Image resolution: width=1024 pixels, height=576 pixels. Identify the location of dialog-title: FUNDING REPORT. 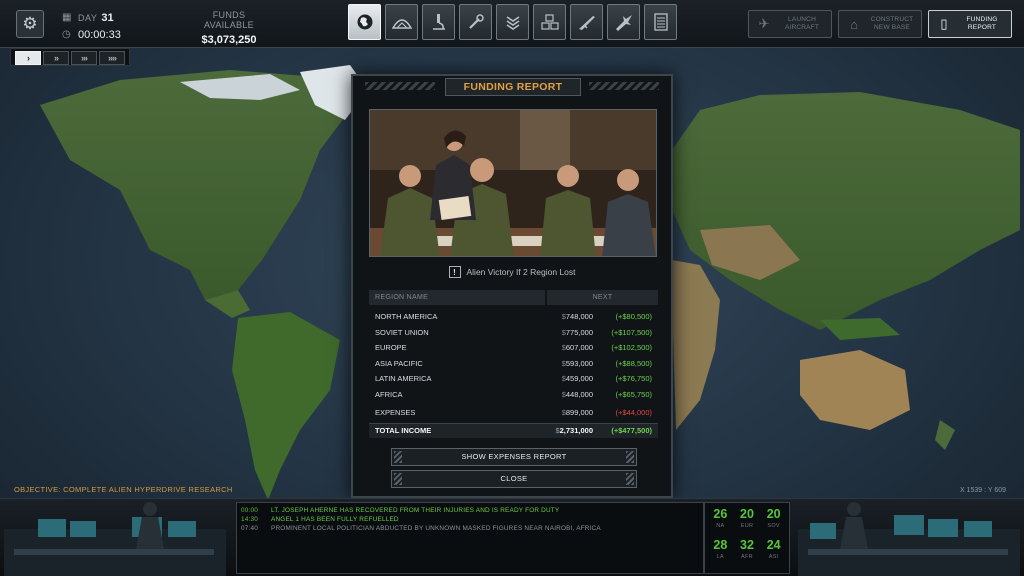
(513, 87).